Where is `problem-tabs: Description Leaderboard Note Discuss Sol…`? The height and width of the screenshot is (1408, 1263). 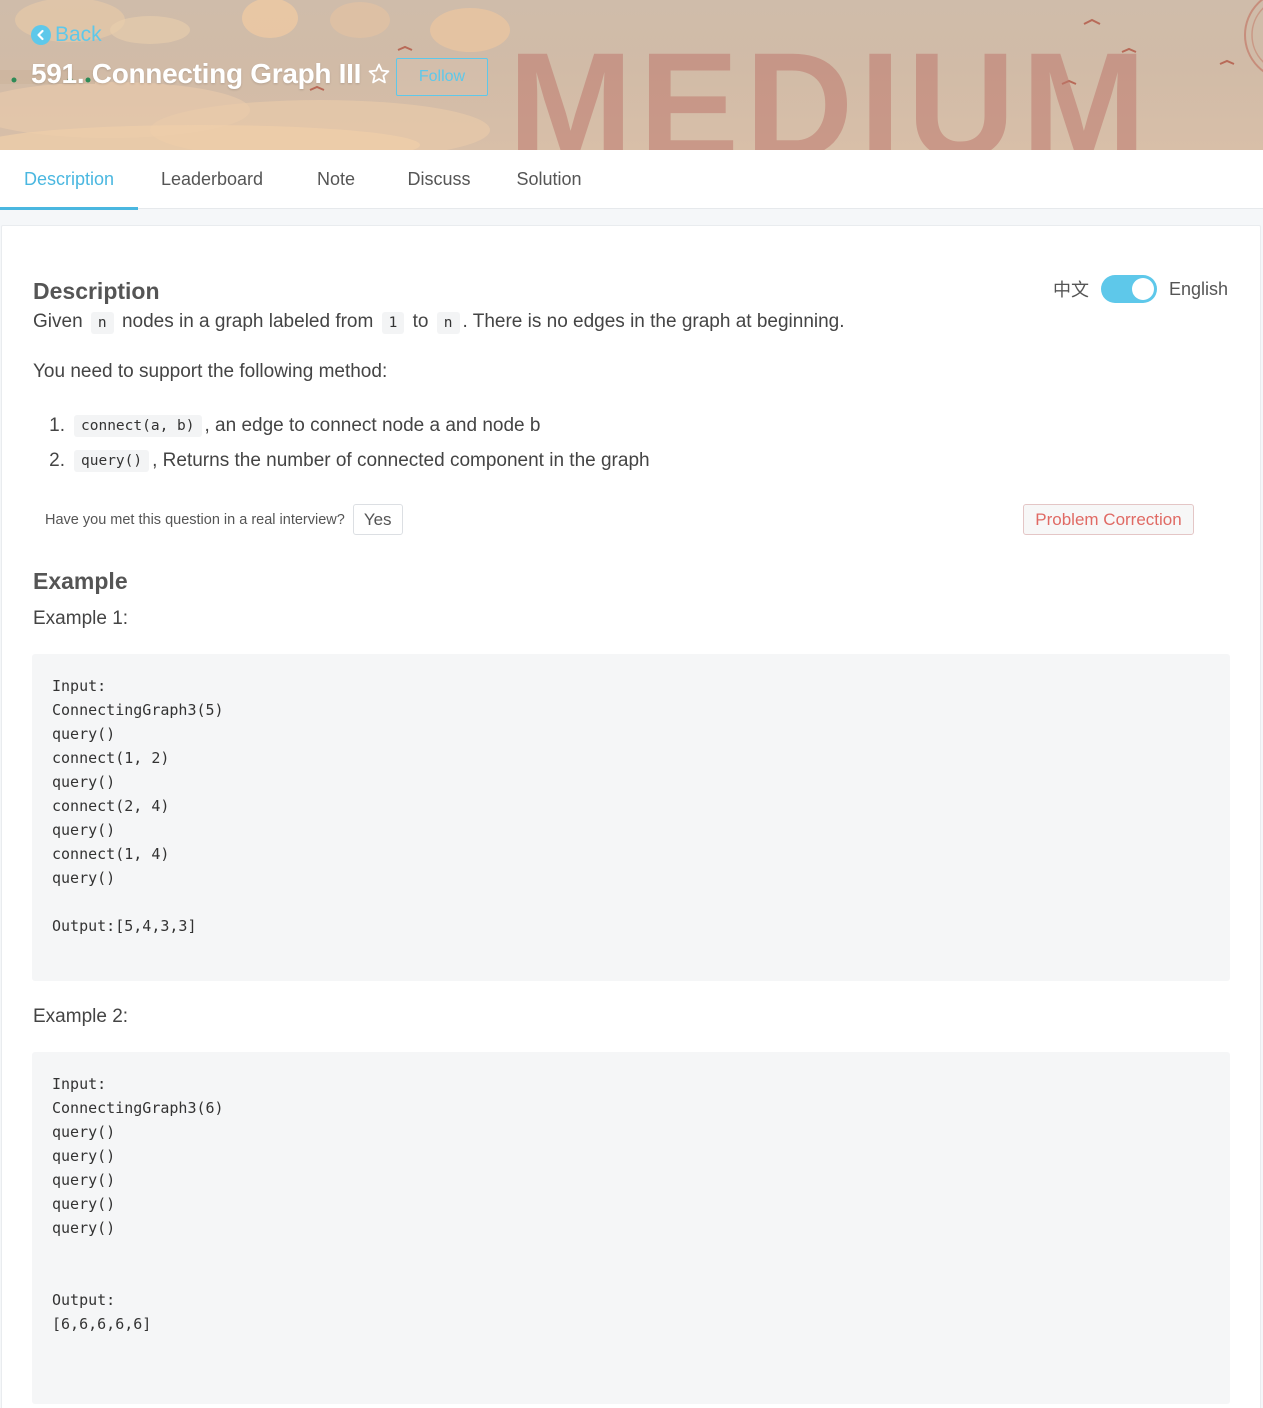
problem-tabs: Description Leaderboard Note Discuss Sol… is located at coordinates (631, 180).